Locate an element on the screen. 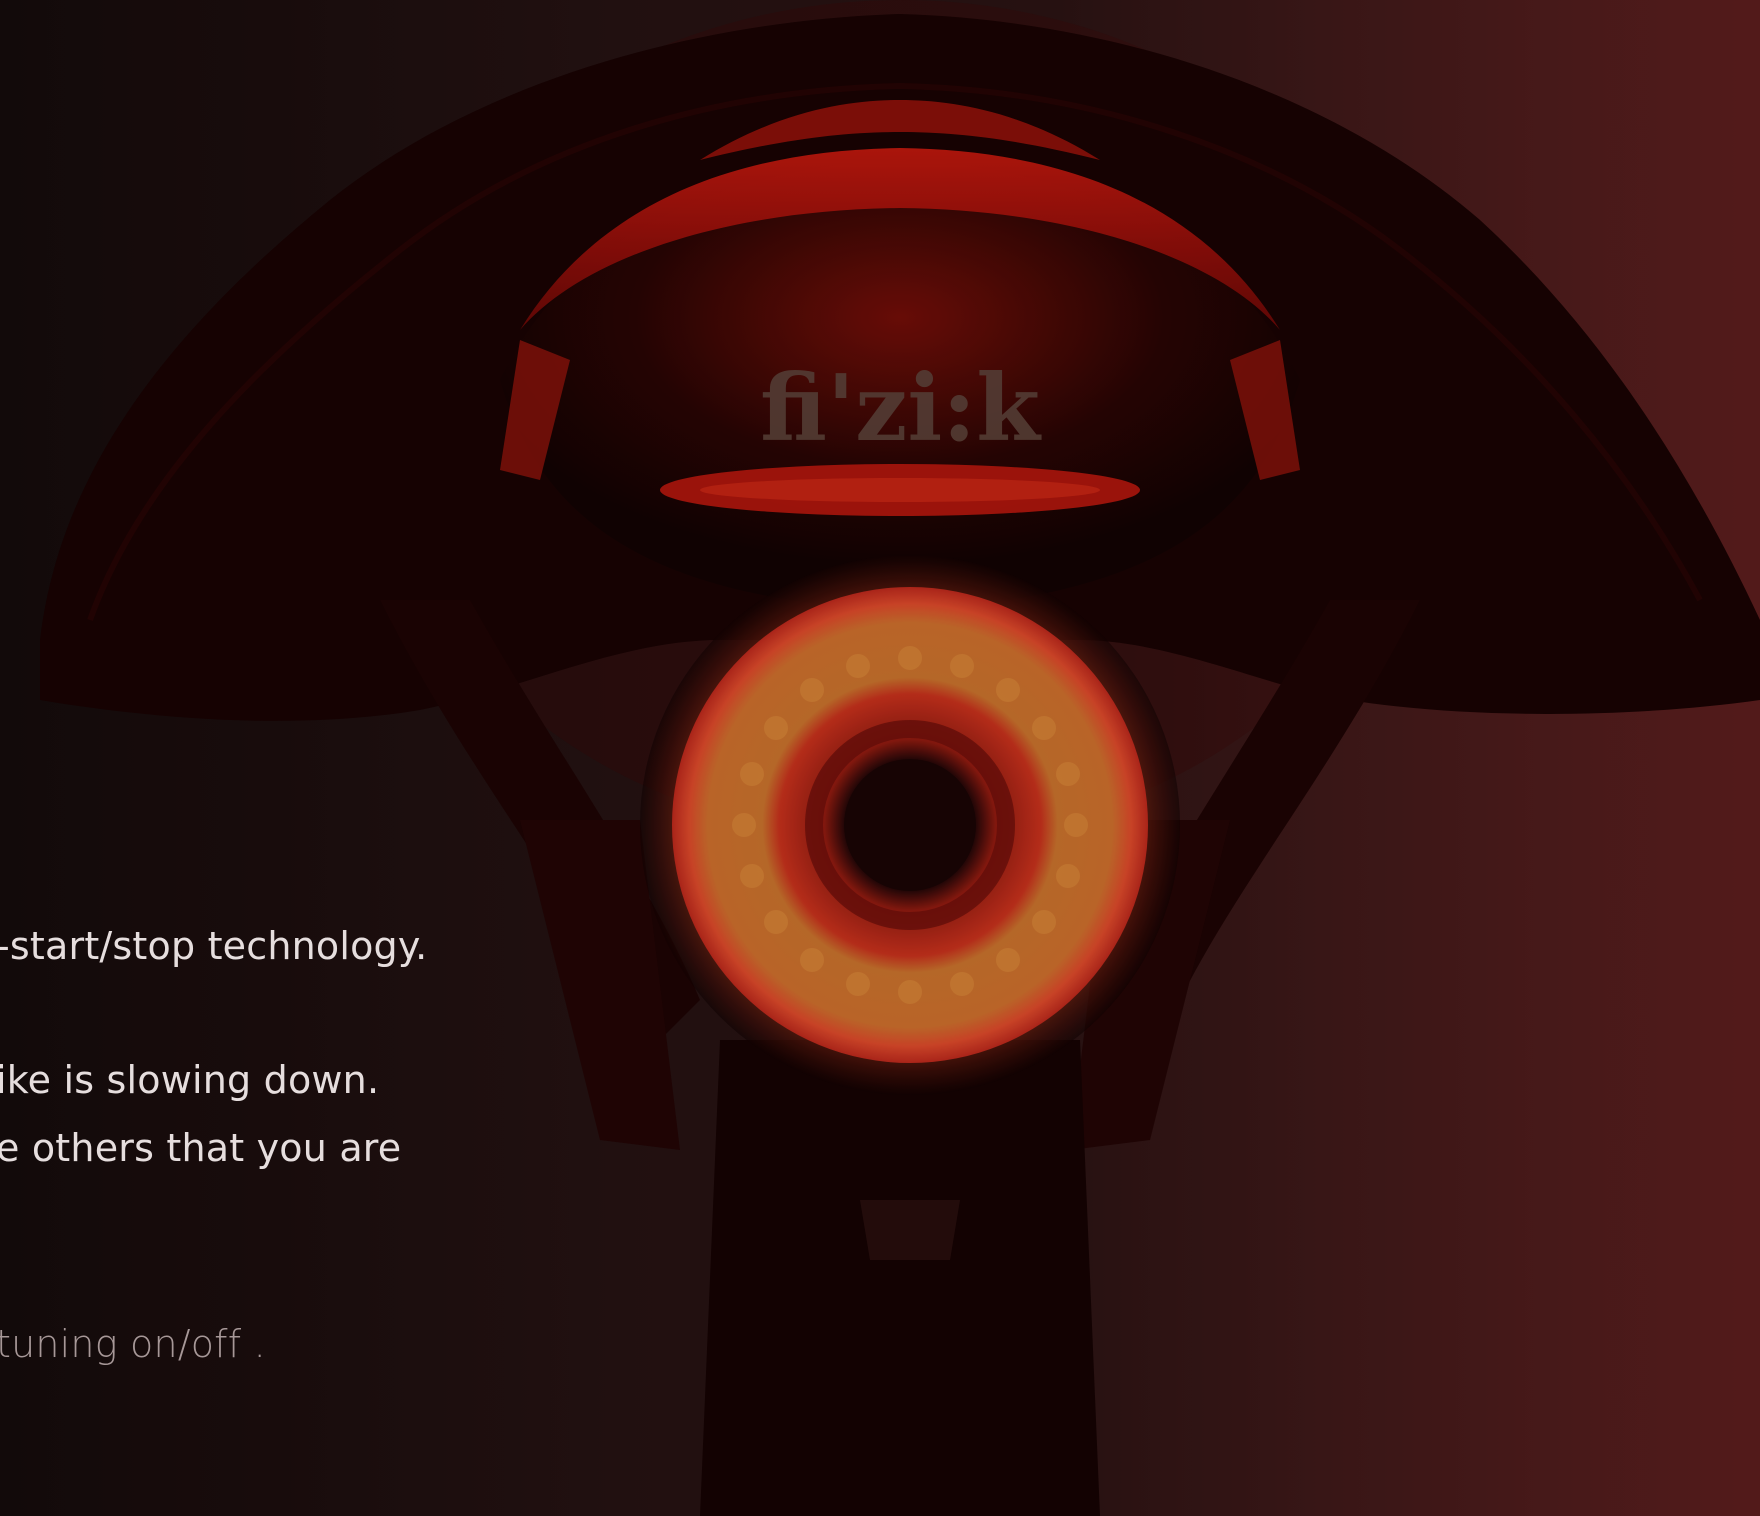 The width and height of the screenshot is (1760, 1516). feature-text-line-3: e others that you are is located at coordinates (201, 1148).